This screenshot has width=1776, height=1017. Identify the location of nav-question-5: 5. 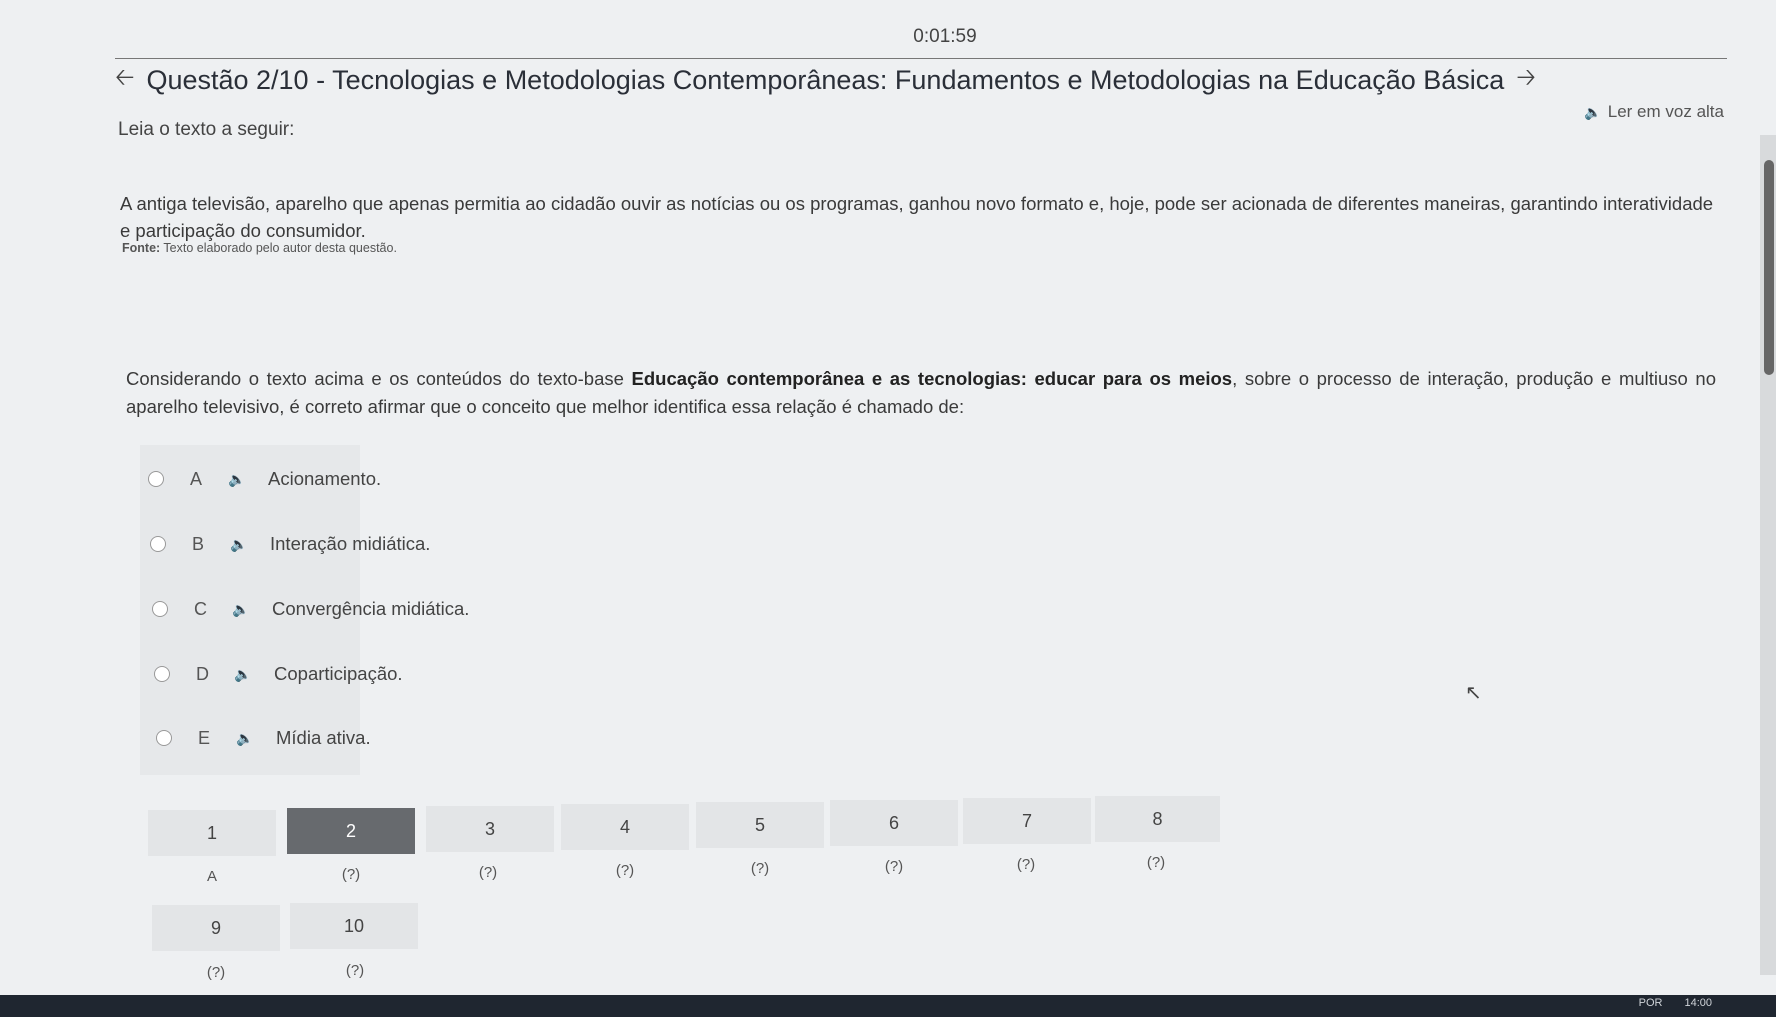
(760, 825).